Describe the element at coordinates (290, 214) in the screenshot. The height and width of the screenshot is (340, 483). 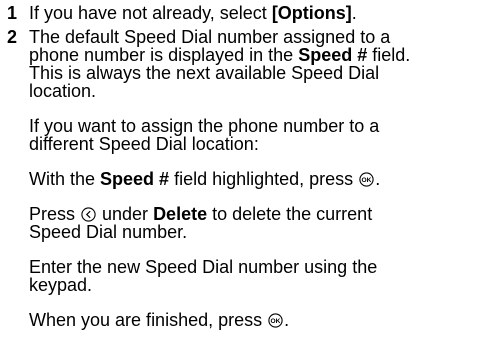
I see `paragraph-3-post: to delete the current` at that location.